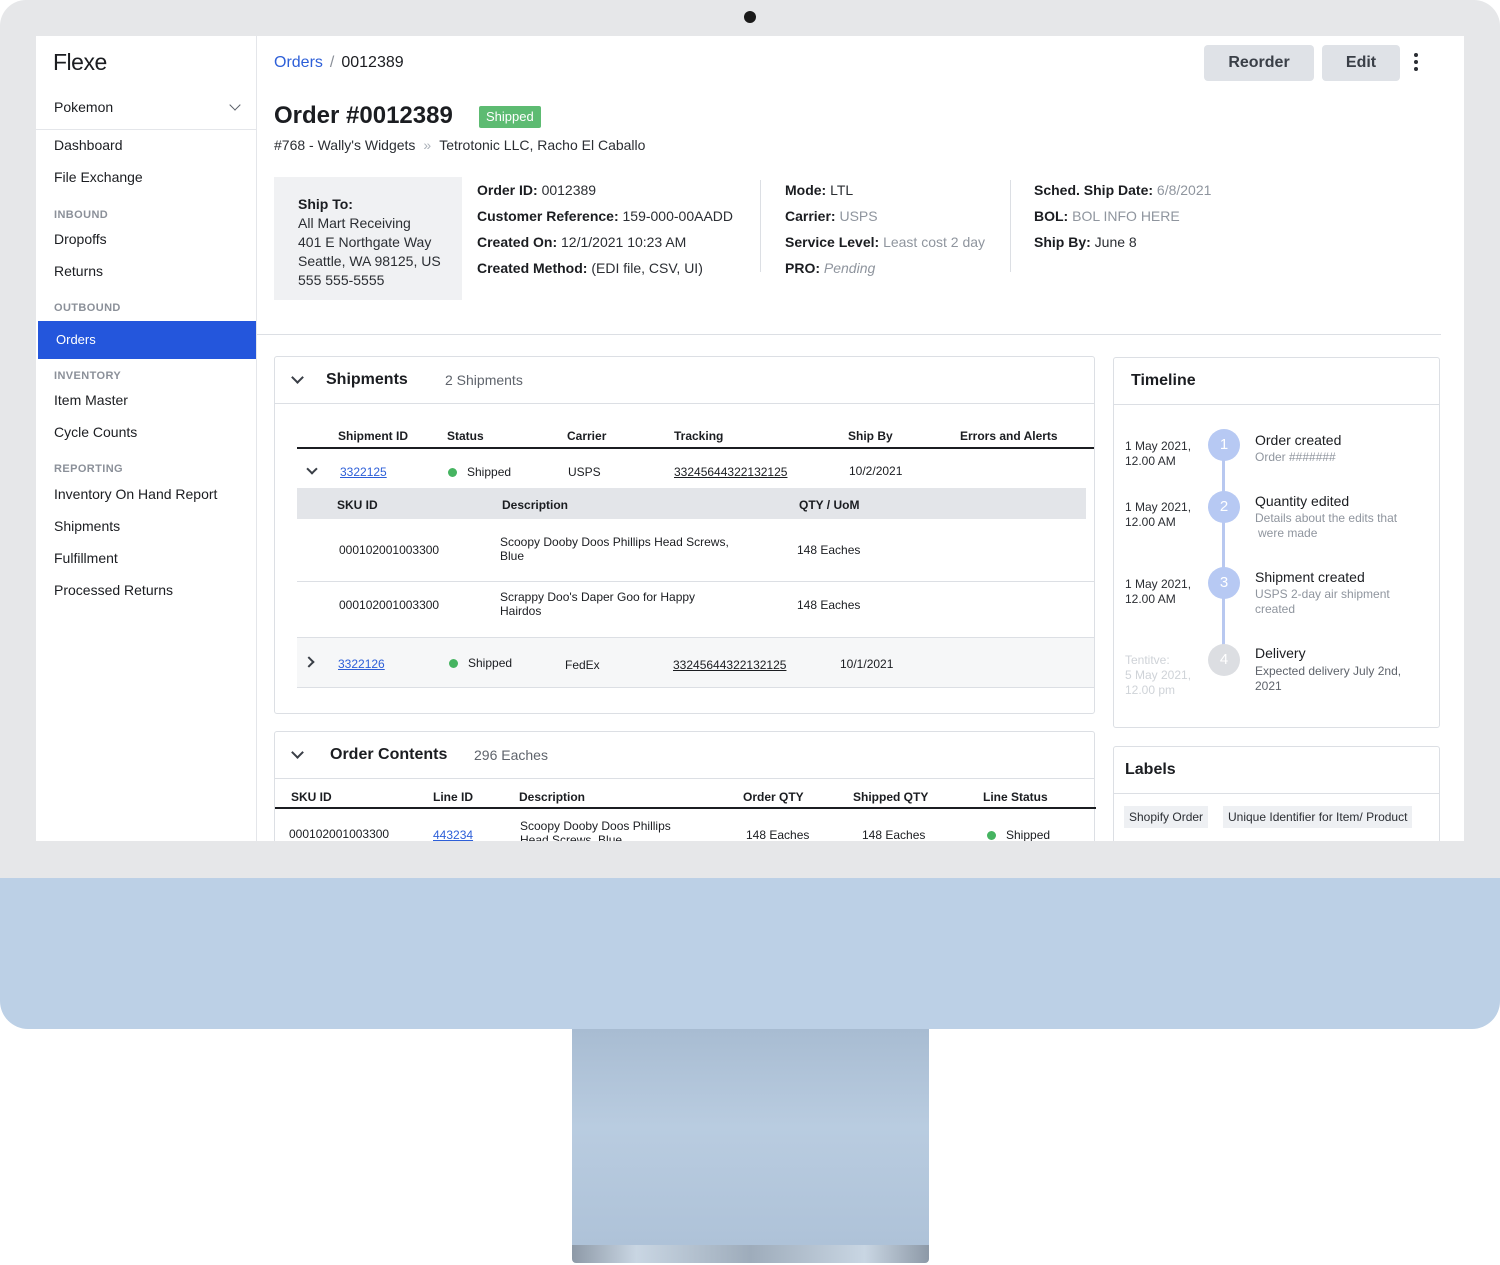 This screenshot has height=1265, width=1500. What do you see at coordinates (586, 436) in the screenshot?
I see `column-header: Carrier` at bounding box center [586, 436].